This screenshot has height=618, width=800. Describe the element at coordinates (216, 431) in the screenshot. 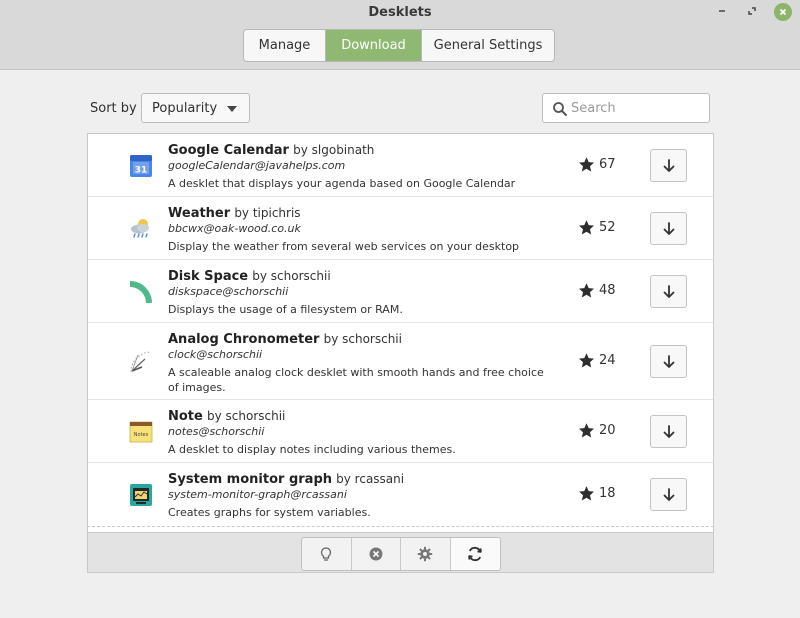

I see `desklet-uuid: notes@schorschii` at that location.